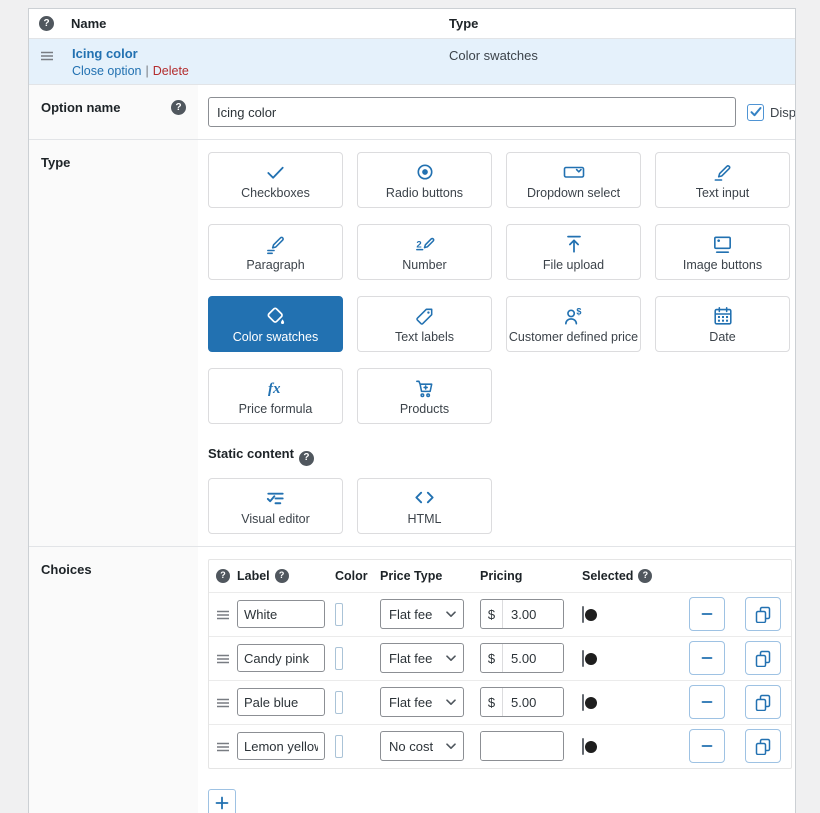 The height and width of the screenshot is (813, 820). I want to click on option-title-link: Icing color, so click(105, 53).